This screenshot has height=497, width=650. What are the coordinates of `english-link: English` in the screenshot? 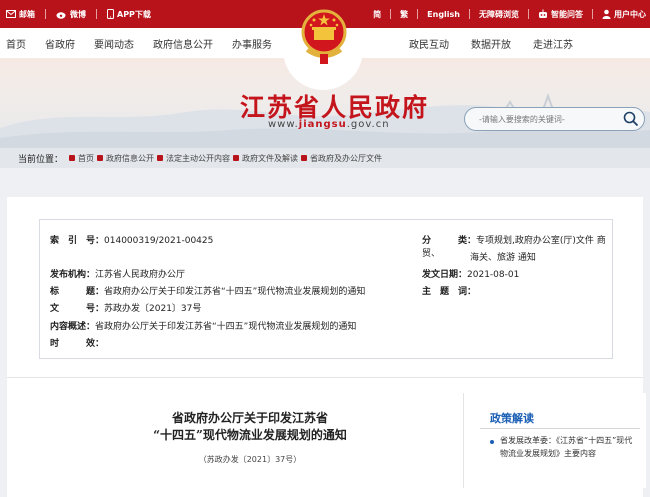 It's located at (443, 14).